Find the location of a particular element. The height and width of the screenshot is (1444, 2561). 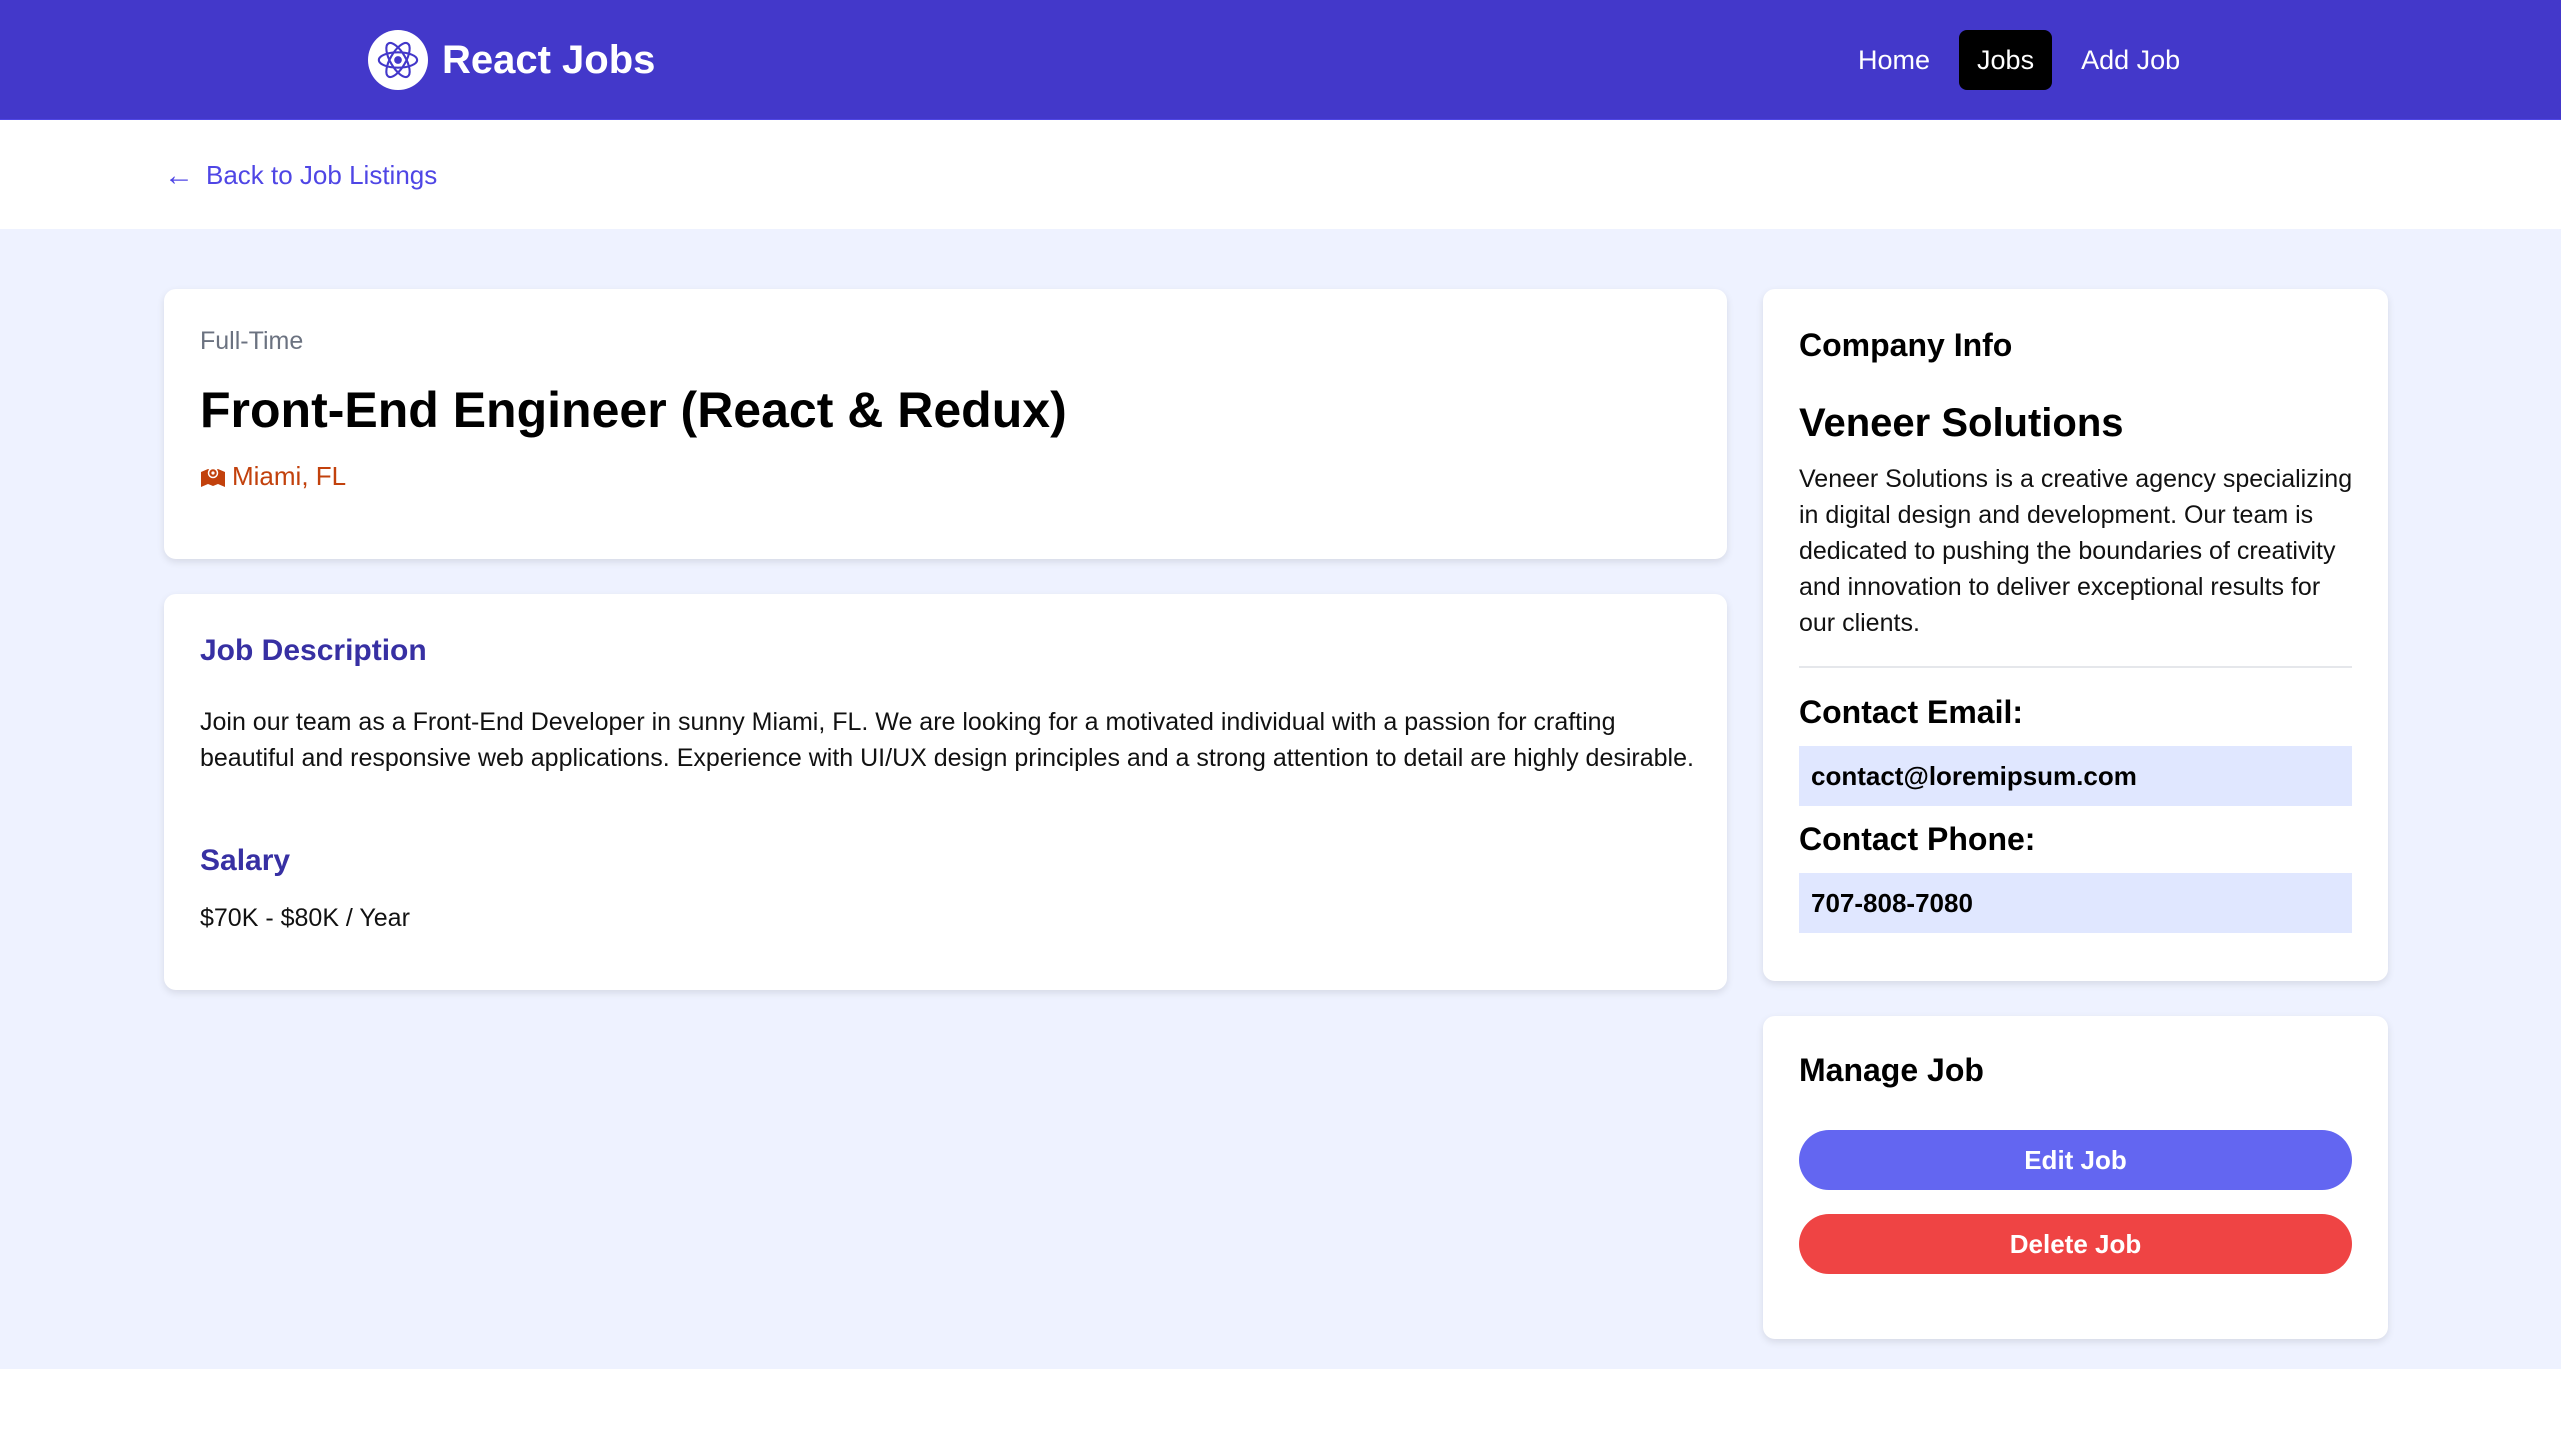

contact-phone-value: 707-808-7080 is located at coordinates (2075, 903).